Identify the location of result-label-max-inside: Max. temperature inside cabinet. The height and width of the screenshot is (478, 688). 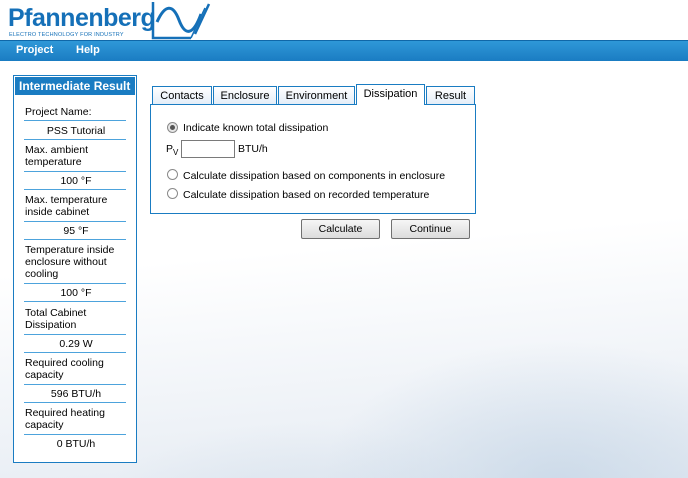
(66, 206).